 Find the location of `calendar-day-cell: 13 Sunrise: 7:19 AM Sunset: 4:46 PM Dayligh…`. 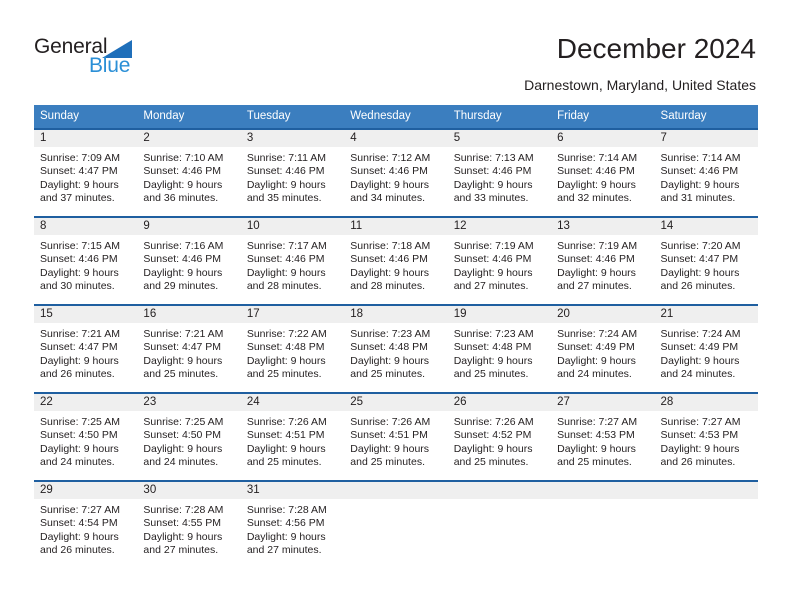

calendar-day-cell: 13 Sunrise: 7:19 AM Sunset: 4:46 PM Dayligh… is located at coordinates (603, 260).